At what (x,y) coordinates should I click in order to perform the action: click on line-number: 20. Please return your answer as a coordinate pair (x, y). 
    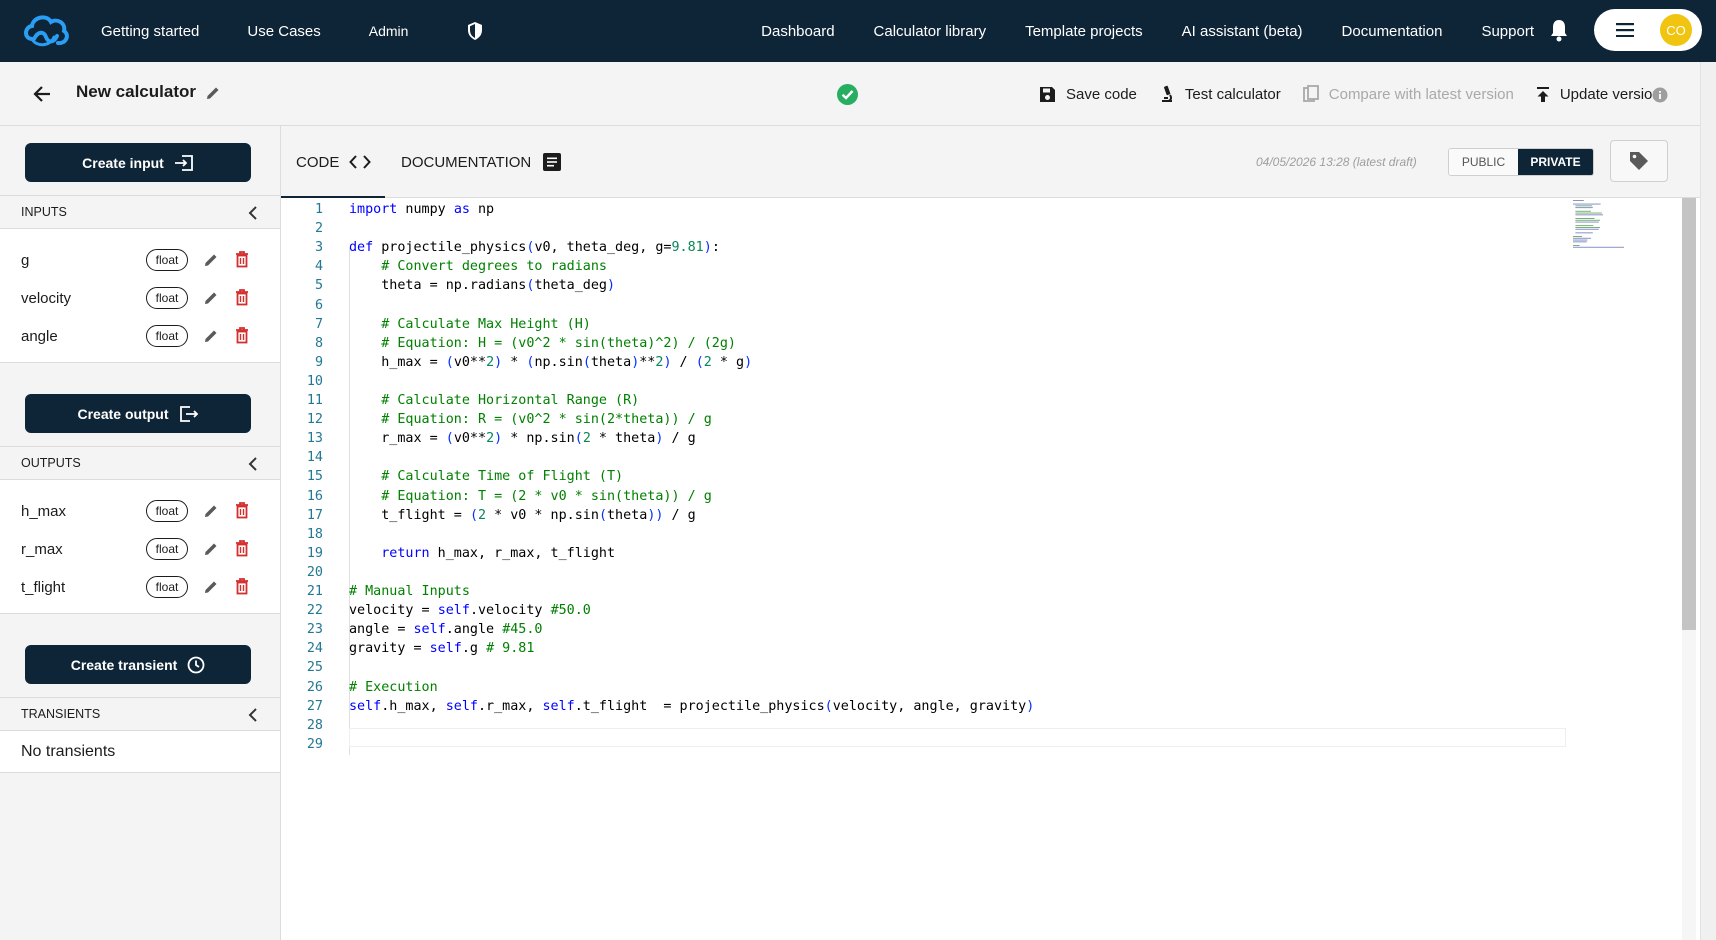
    Looking at the image, I should click on (314, 572).